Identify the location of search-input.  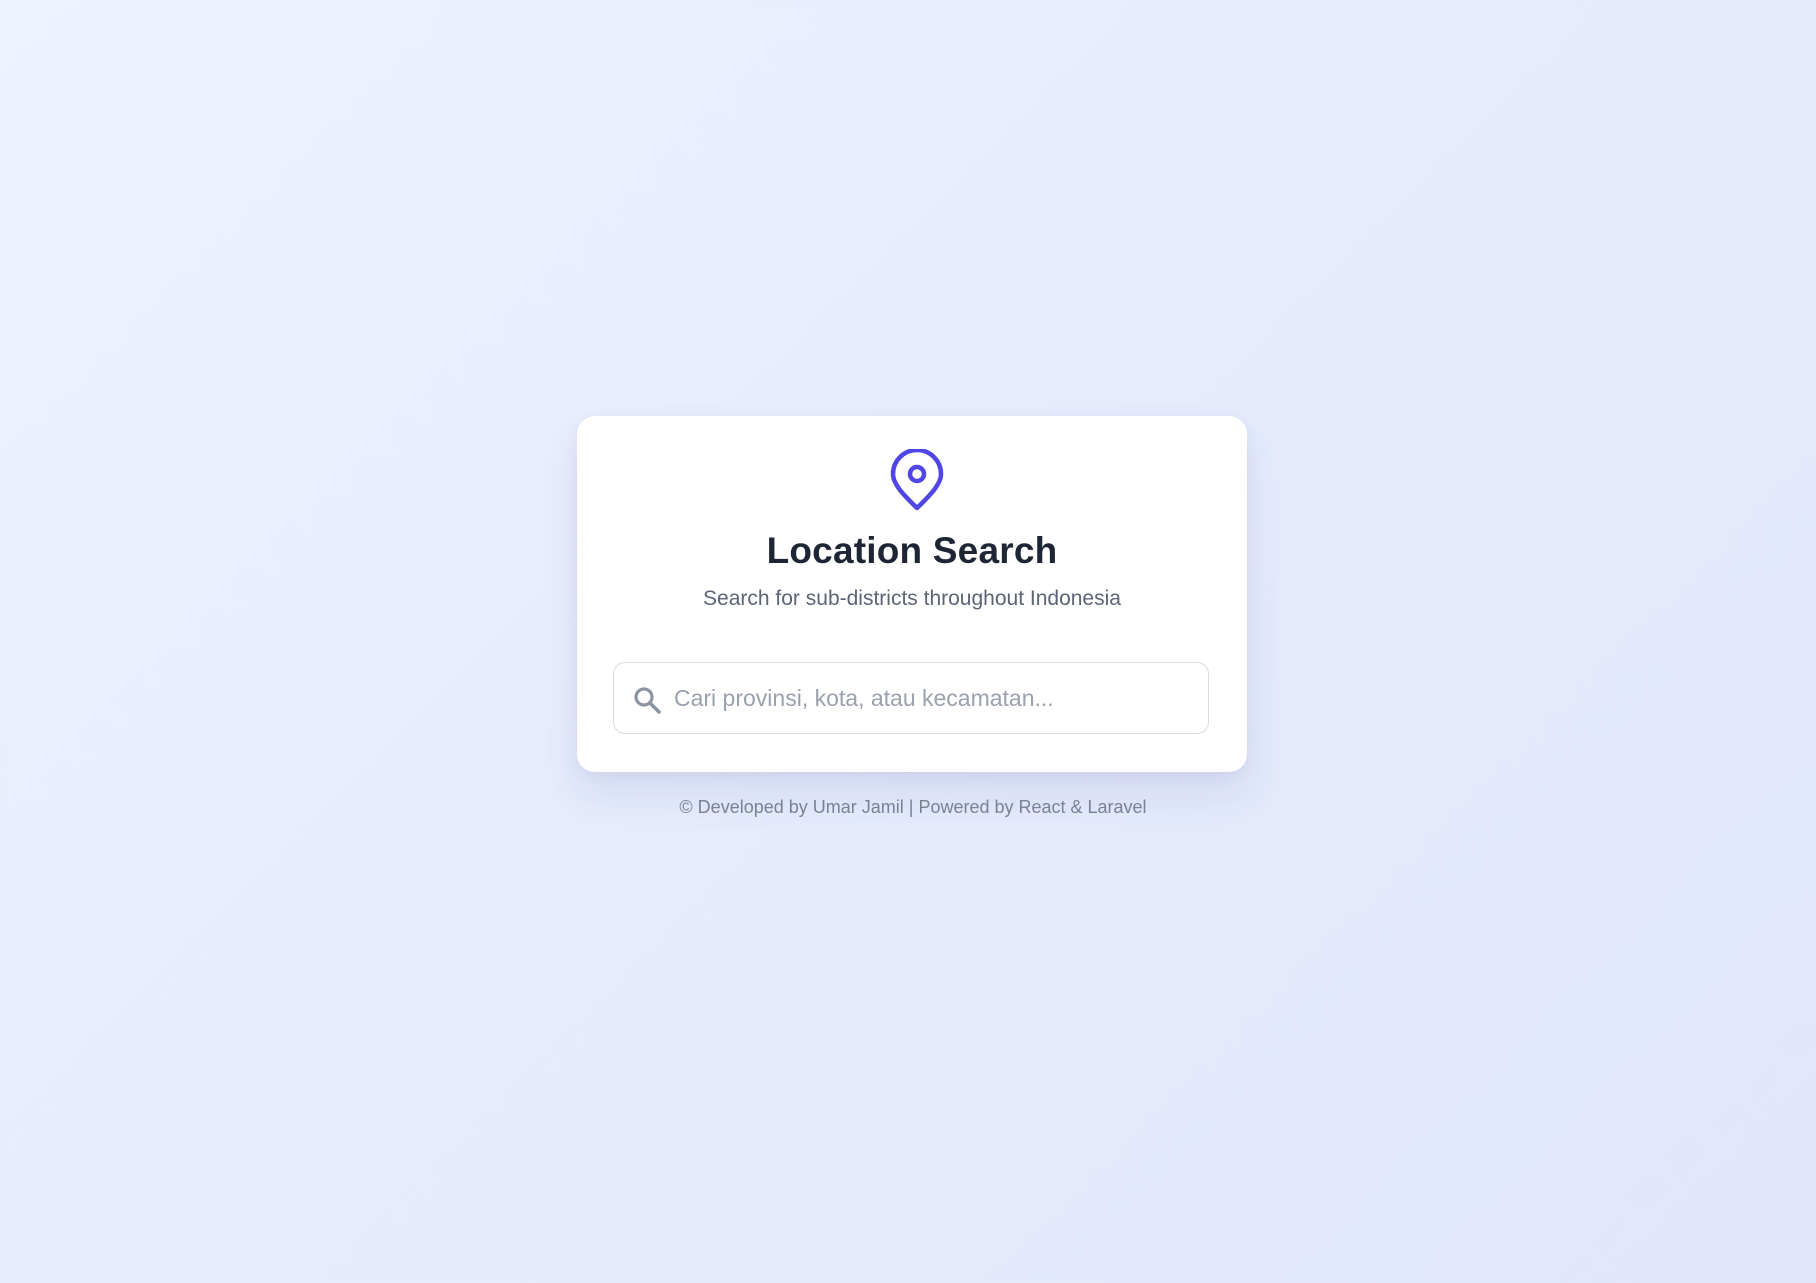
(934, 698).